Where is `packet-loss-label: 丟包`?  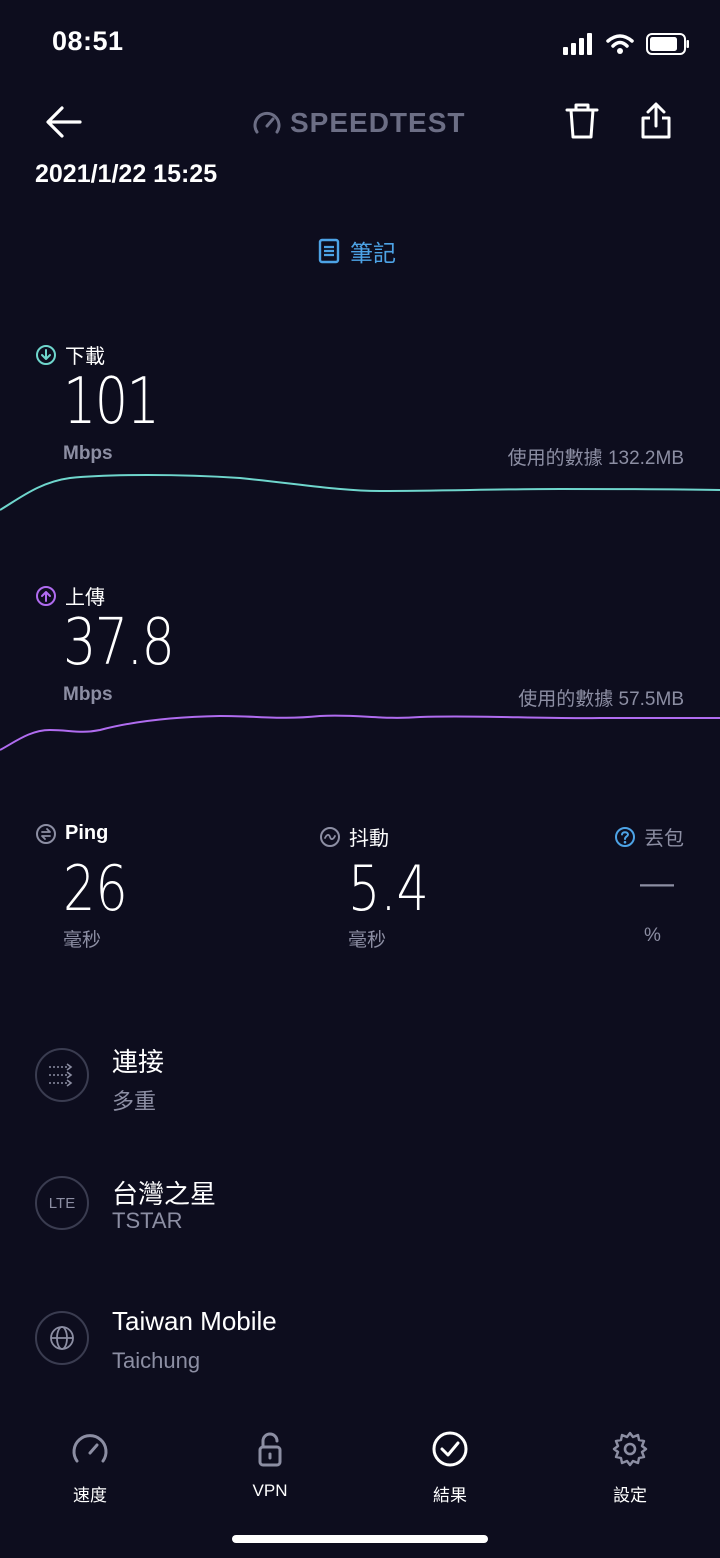 packet-loss-label: 丟包 is located at coordinates (649, 836).